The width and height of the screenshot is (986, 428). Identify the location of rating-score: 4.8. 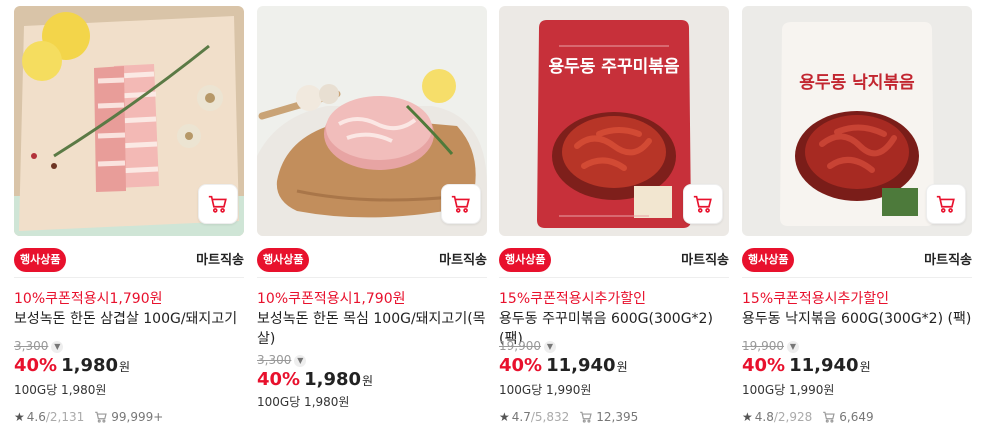
(764, 417).